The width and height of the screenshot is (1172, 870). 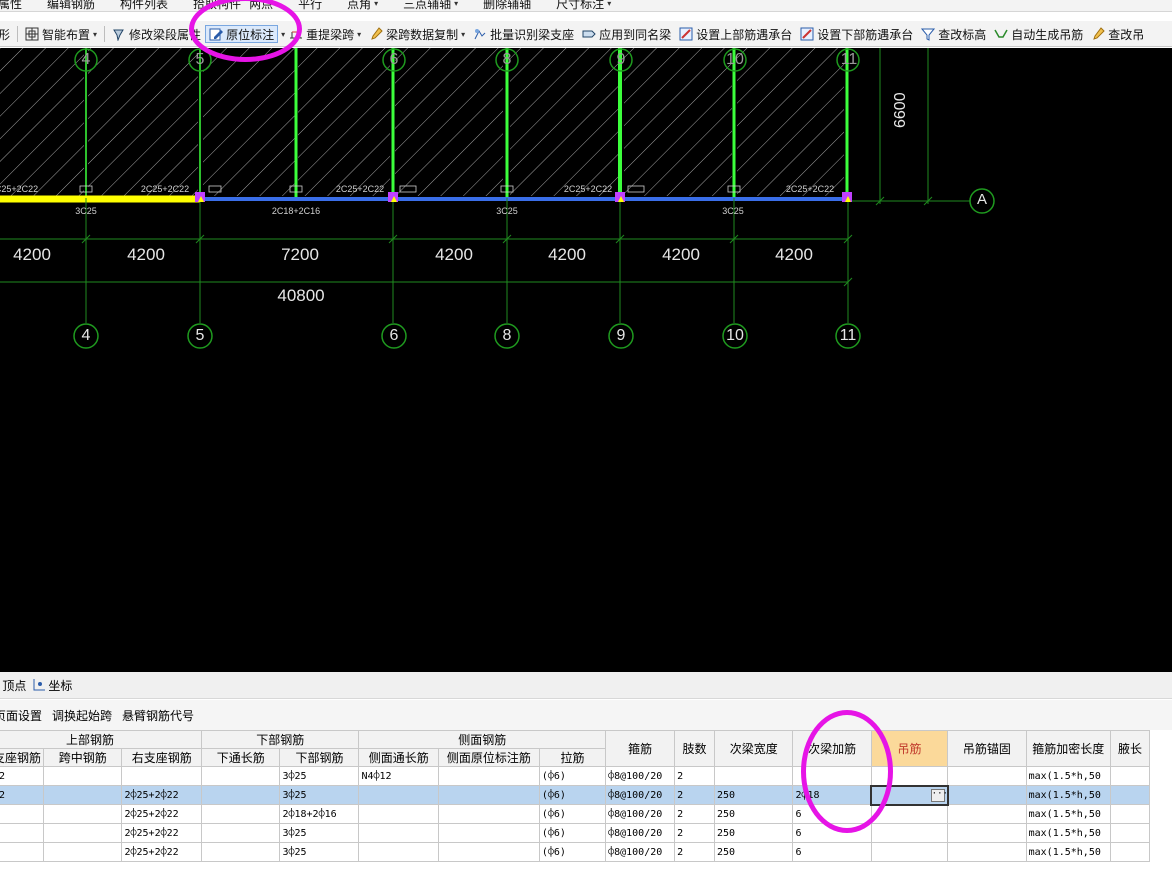 I want to click on column-header: 吊筋锚固, so click(x=987, y=748).